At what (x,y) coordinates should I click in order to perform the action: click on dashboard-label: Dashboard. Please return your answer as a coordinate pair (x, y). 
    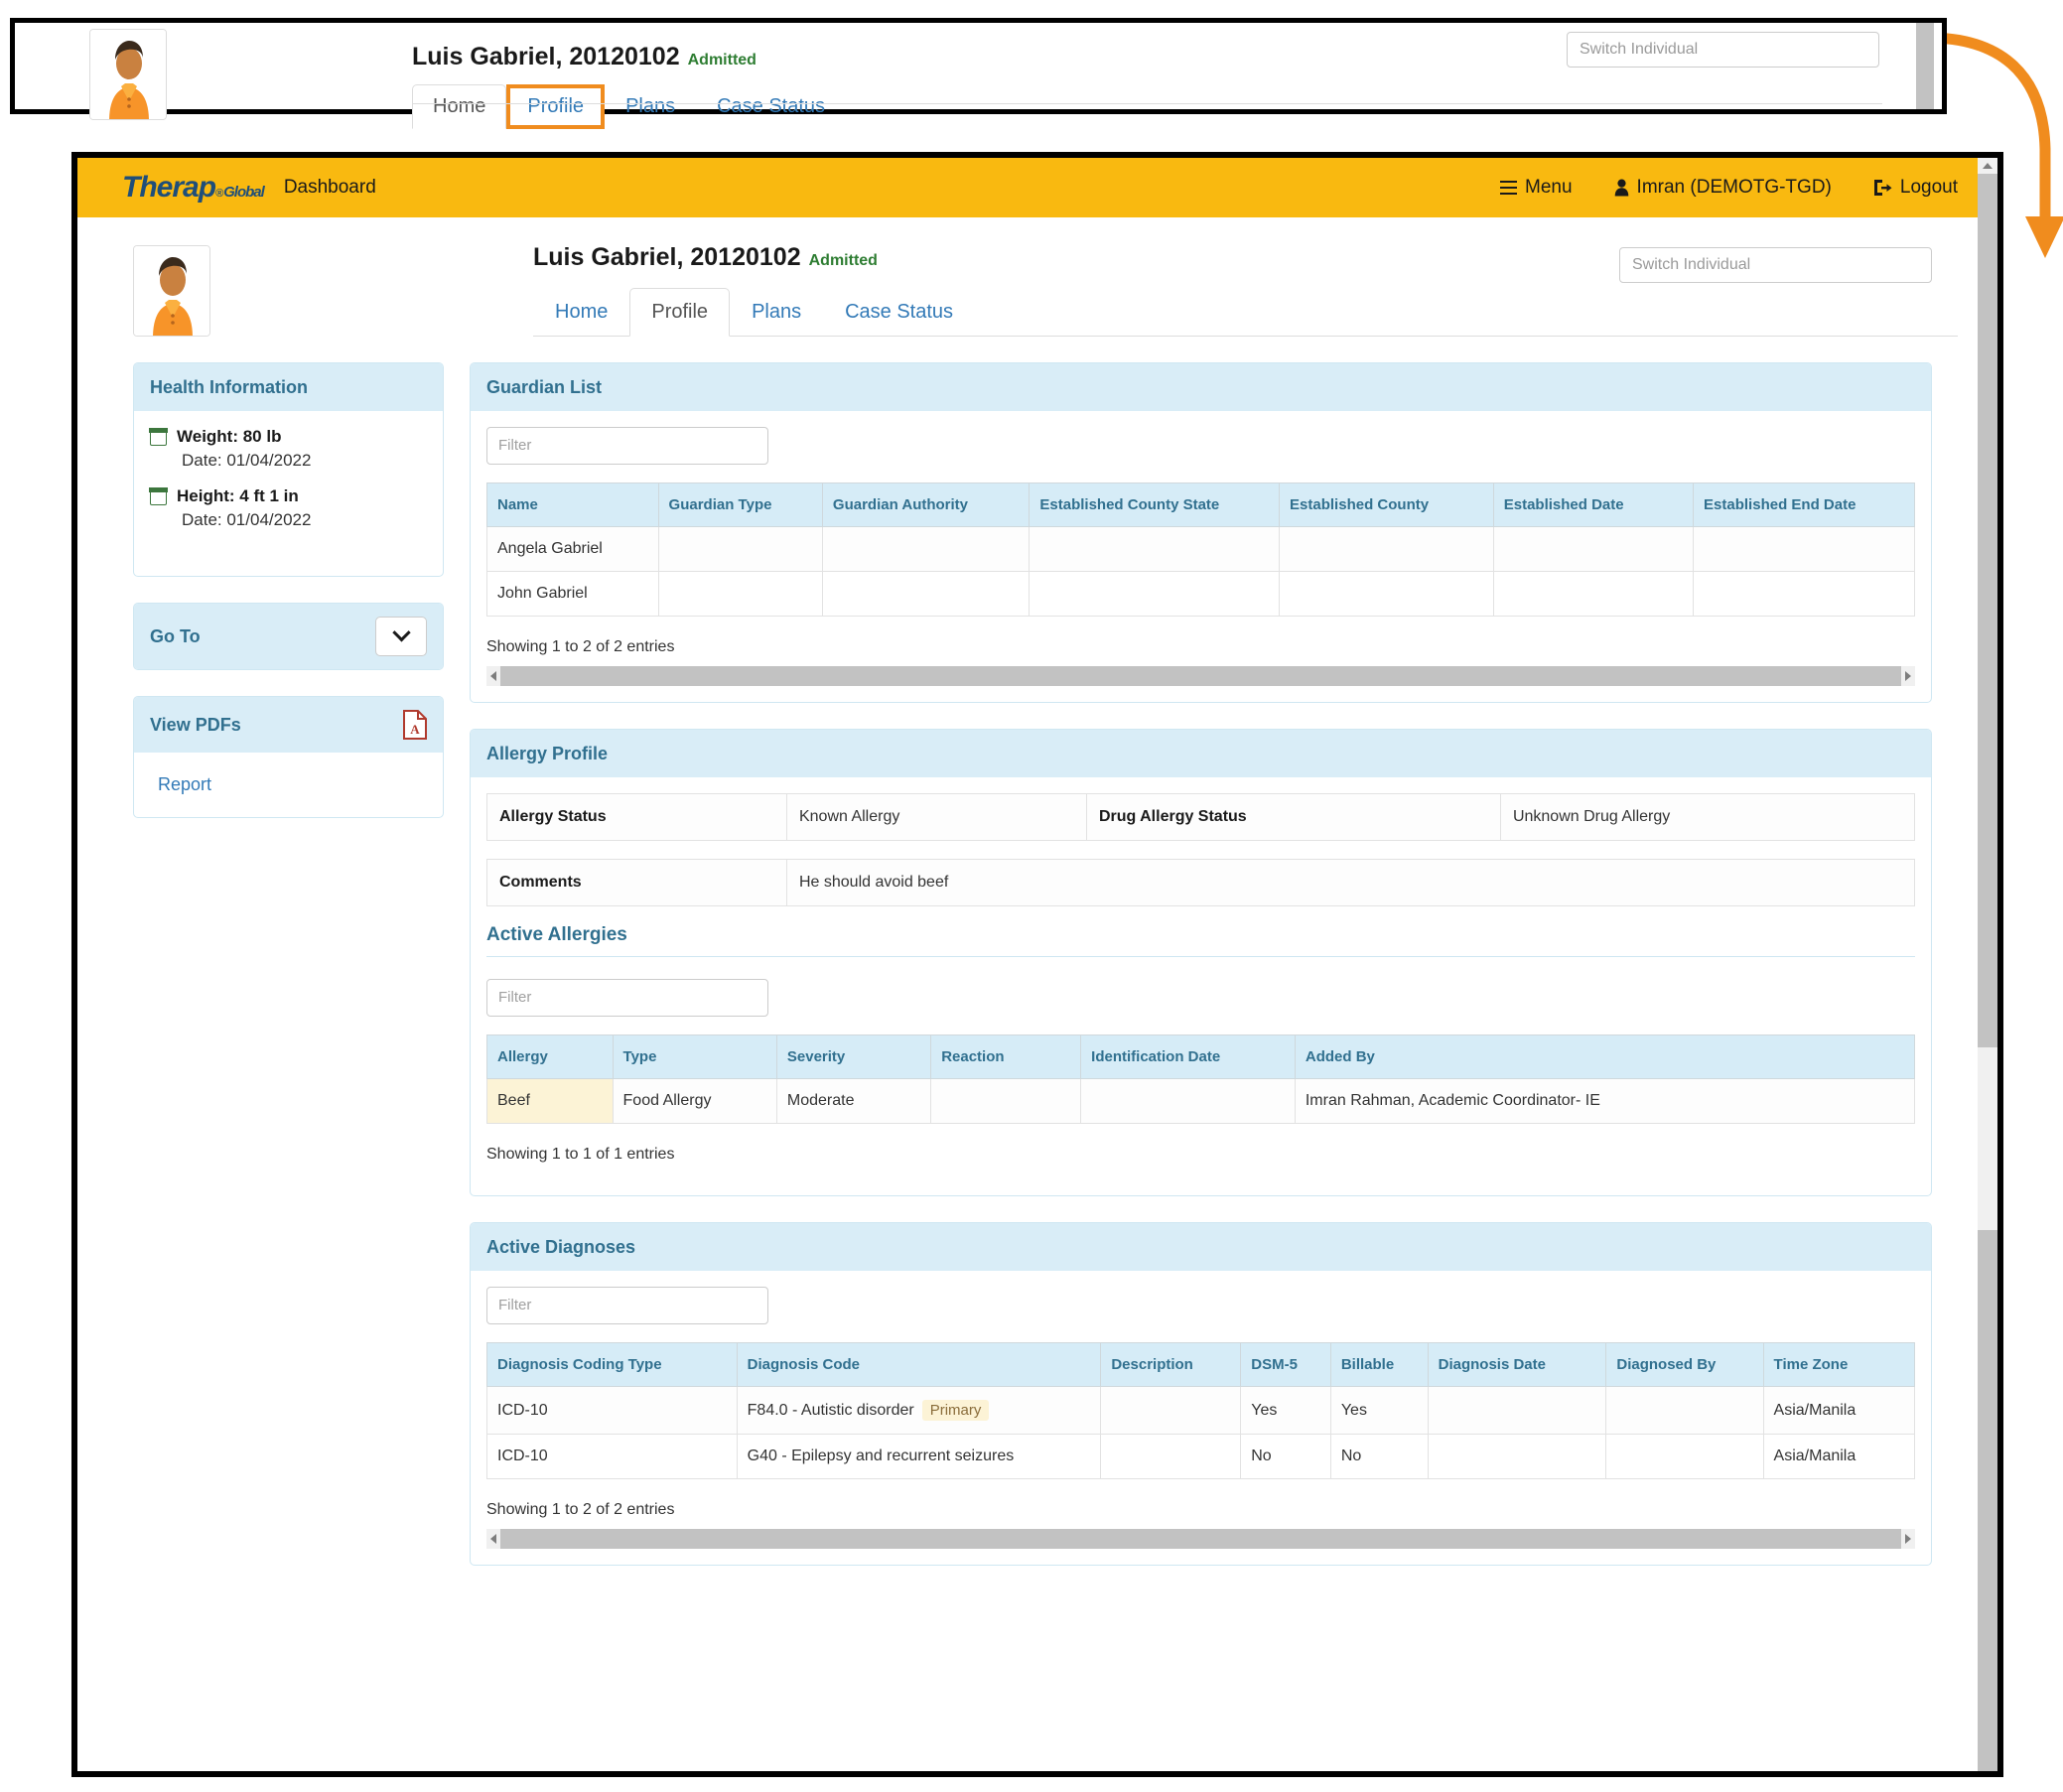
    Looking at the image, I should click on (330, 188).